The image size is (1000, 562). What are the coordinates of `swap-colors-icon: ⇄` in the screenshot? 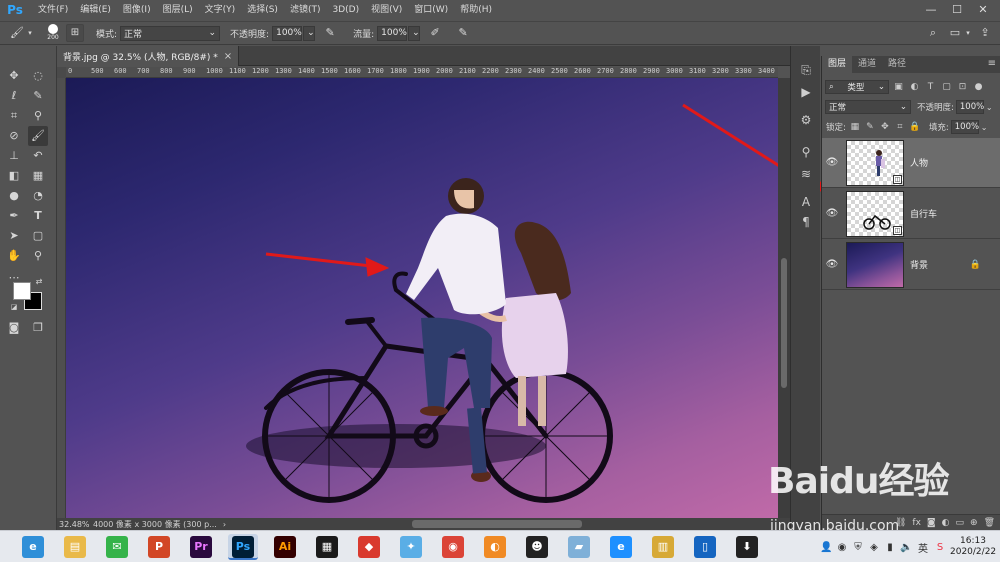 It's located at (39, 282).